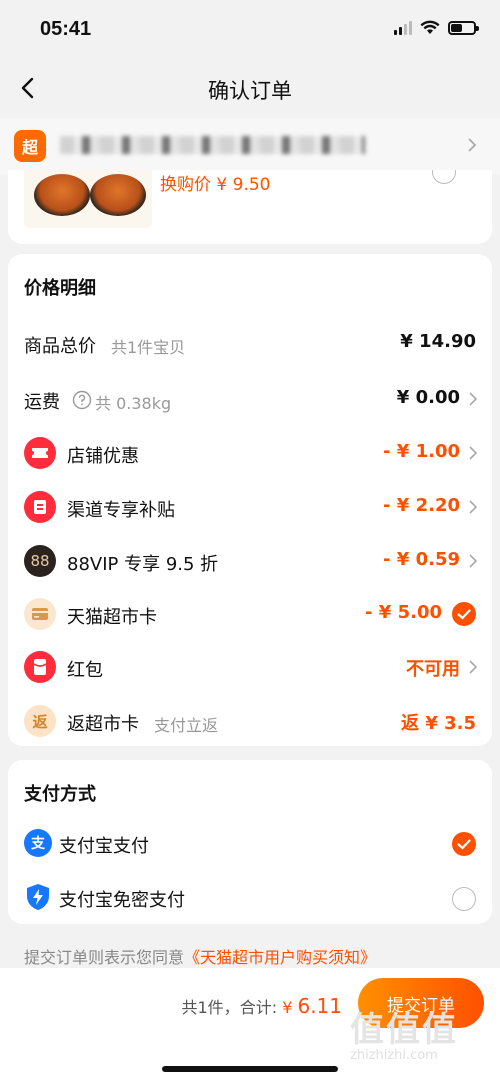 Image resolution: width=500 pixels, height=1082 pixels. Describe the element at coordinates (258, 1007) in the screenshot. I see `total-label: 合计:` at that location.